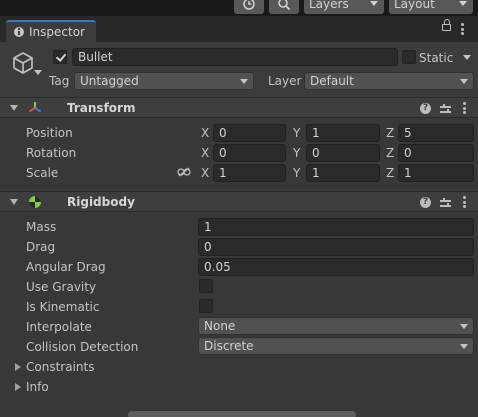 The image size is (478, 417). I want to click on constraints-foldout-icon, so click(18, 367).